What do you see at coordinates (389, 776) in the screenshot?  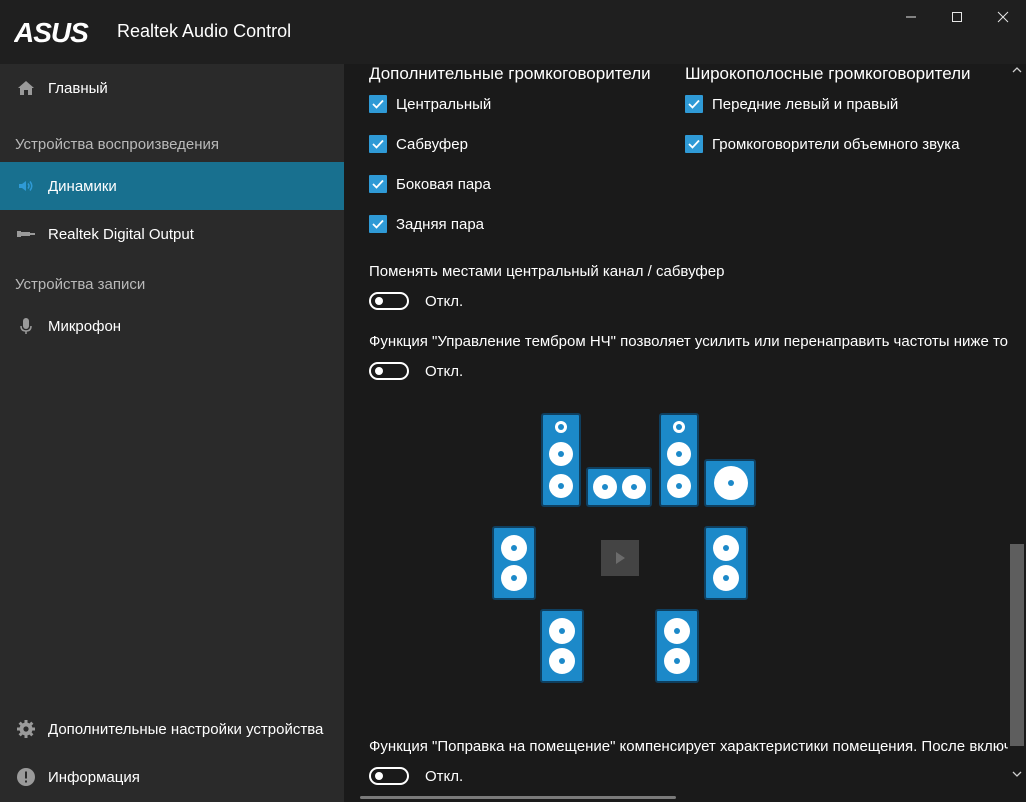 I see `room-correction-toggle` at bounding box center [389, 776].